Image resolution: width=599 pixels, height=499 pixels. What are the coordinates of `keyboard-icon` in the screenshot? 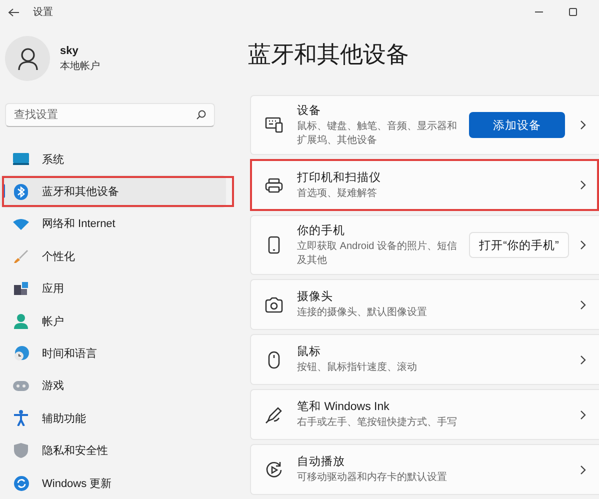 It's located at (274, 125).